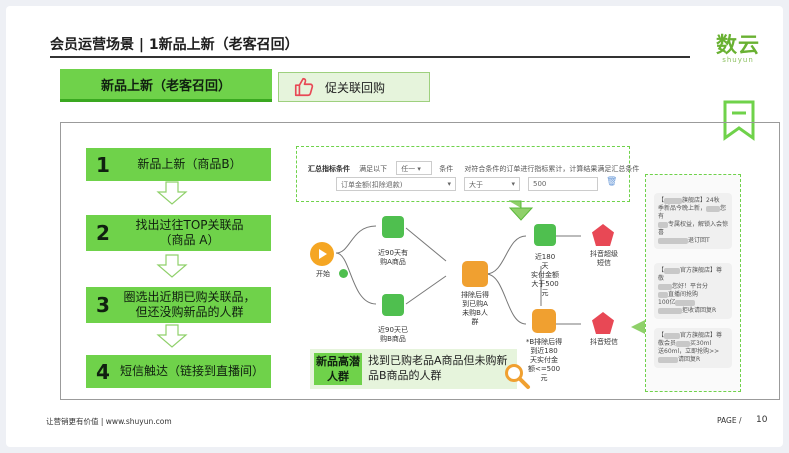 This screenshot has width=789, height=453. What do you see at coordinates (373, 169) in the screenshot?
I see `condition-mode: 满足以下` at bounding box center [373, 169].